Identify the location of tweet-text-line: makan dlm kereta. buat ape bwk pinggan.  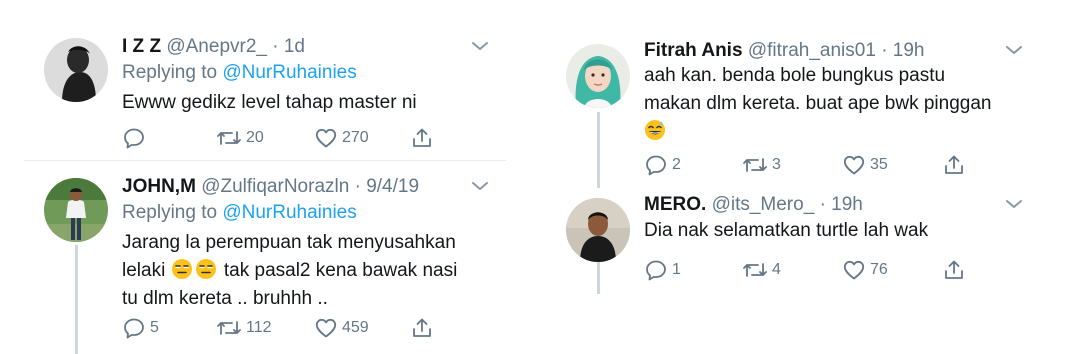
(818, 103).